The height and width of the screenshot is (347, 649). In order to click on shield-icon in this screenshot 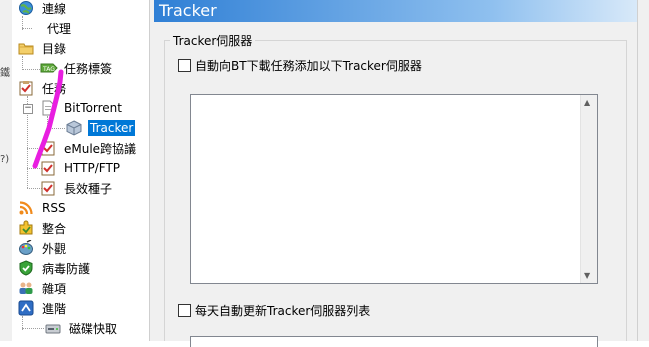, I will do `click(26, 268)`.